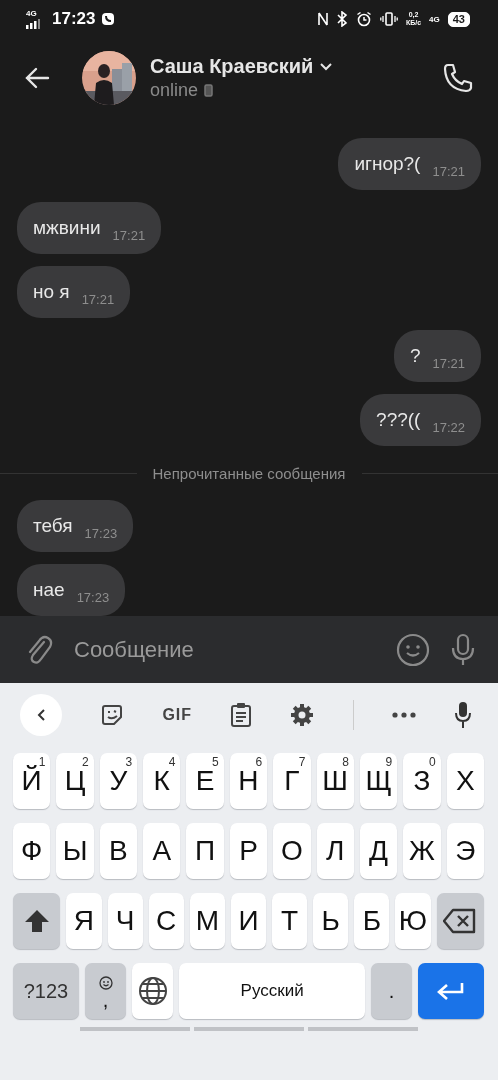 The width and height of the screenshot is (498, 1080). Describe the element at coordinates (415, 356) in the screenshot. I see `message-text: ?` at that location.